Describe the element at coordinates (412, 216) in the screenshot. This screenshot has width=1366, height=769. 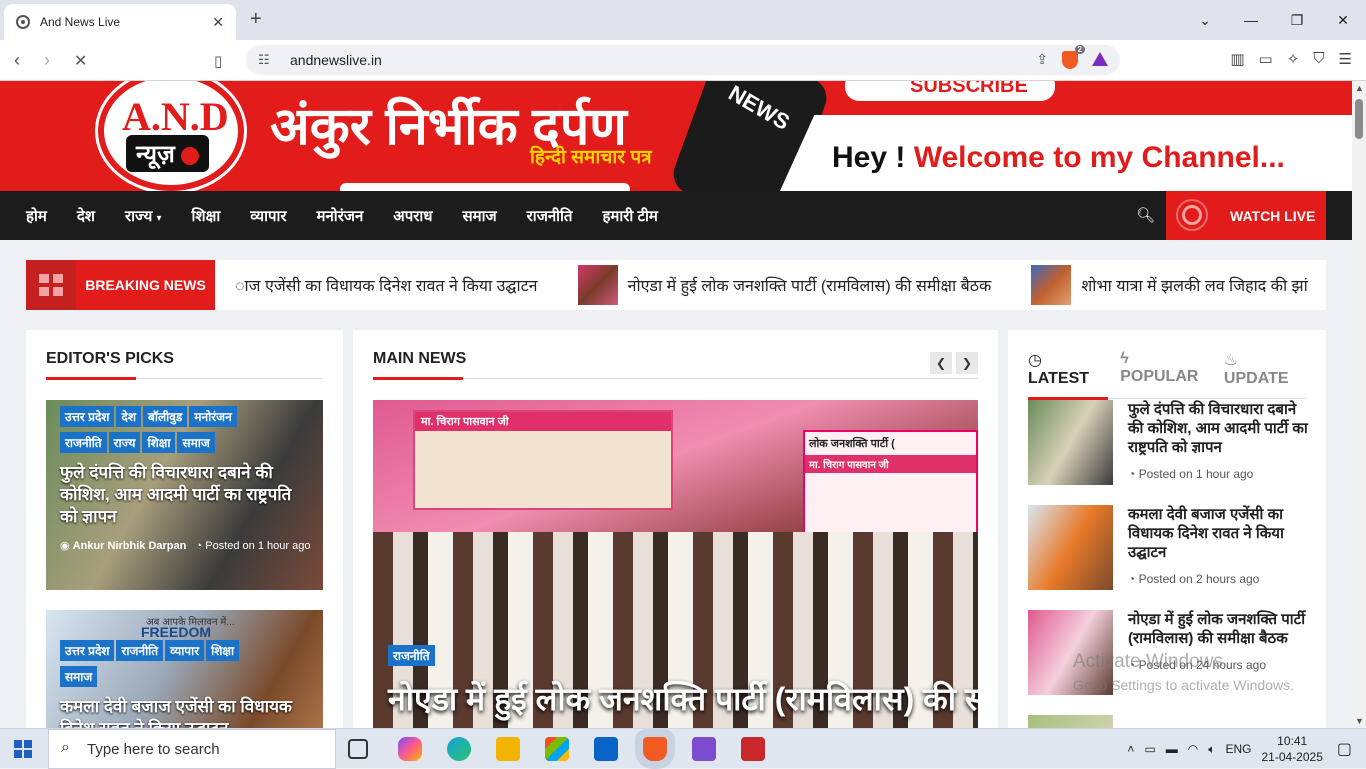
I see `menu-item-apradh: अपराध` at that location.